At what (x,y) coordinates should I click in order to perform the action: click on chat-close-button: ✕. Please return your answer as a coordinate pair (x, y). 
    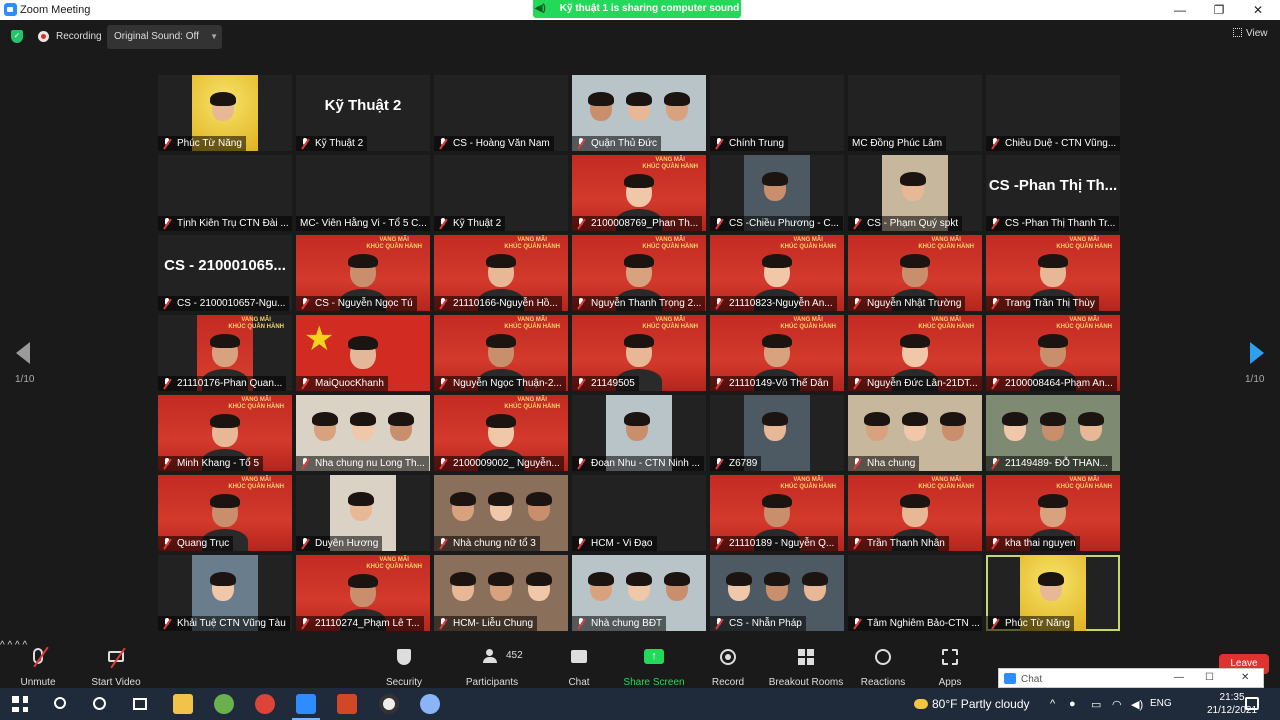
    Looking at the image, I should click on (1245, 677).